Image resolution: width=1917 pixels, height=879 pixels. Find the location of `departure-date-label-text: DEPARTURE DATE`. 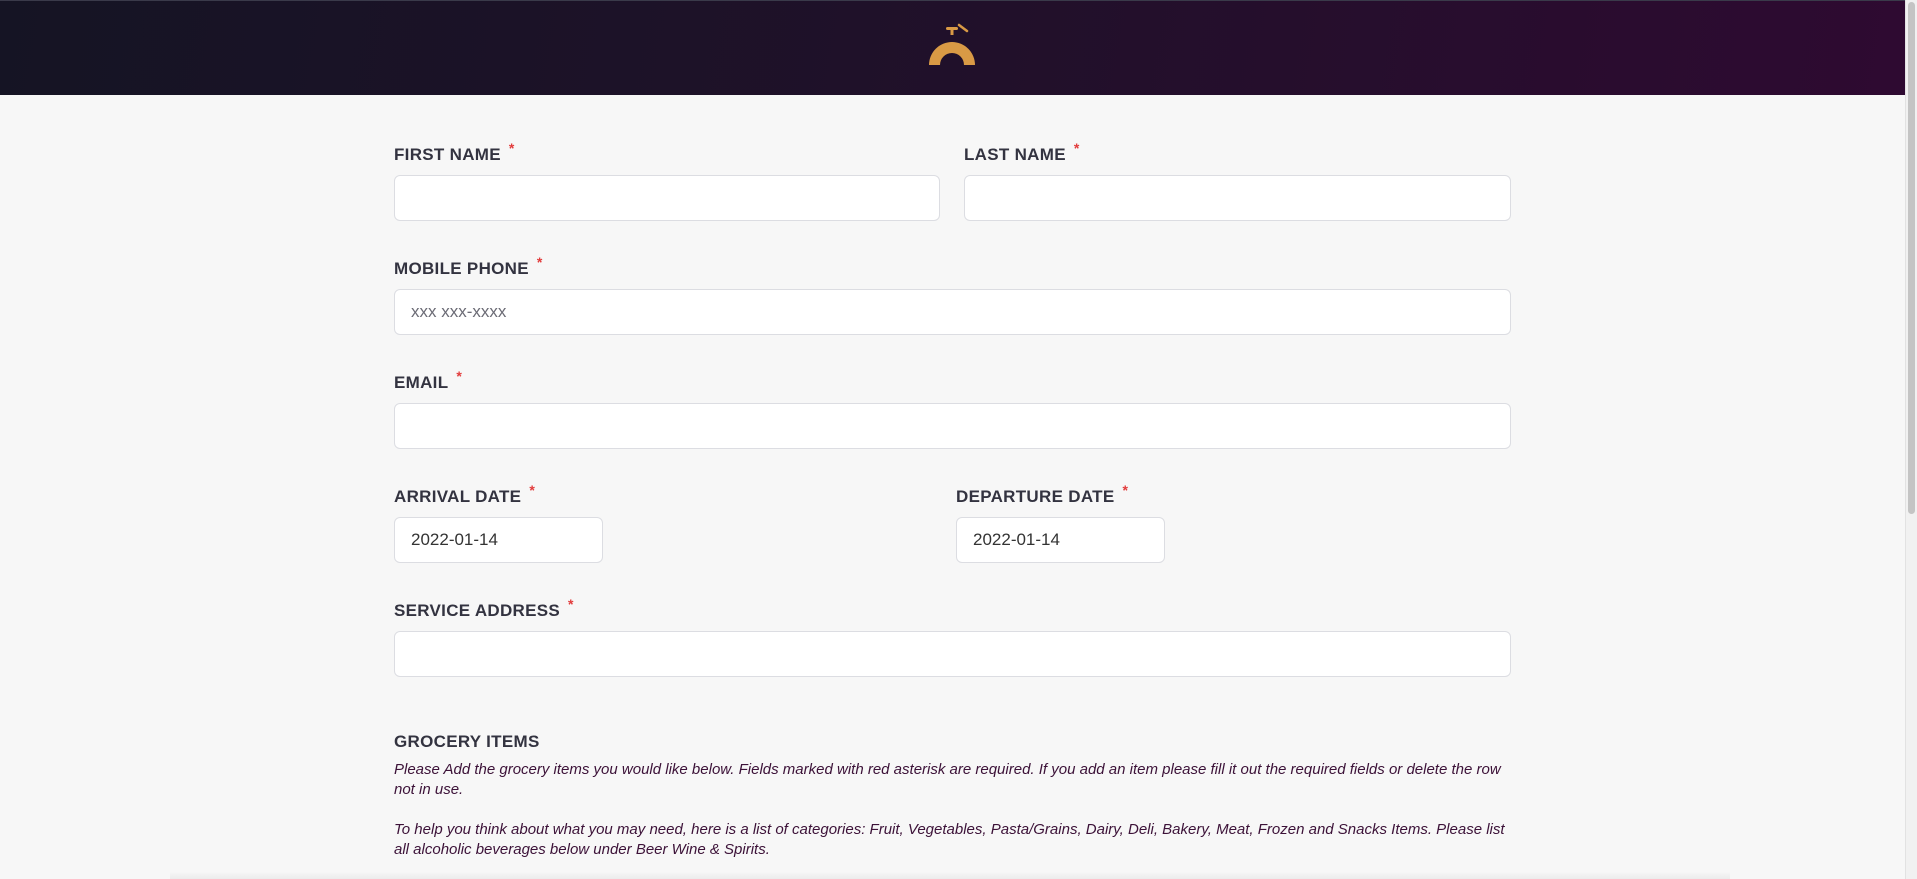

departure-date-label-text: DEPARTURE DATE is located at coordinates (1035, 496).